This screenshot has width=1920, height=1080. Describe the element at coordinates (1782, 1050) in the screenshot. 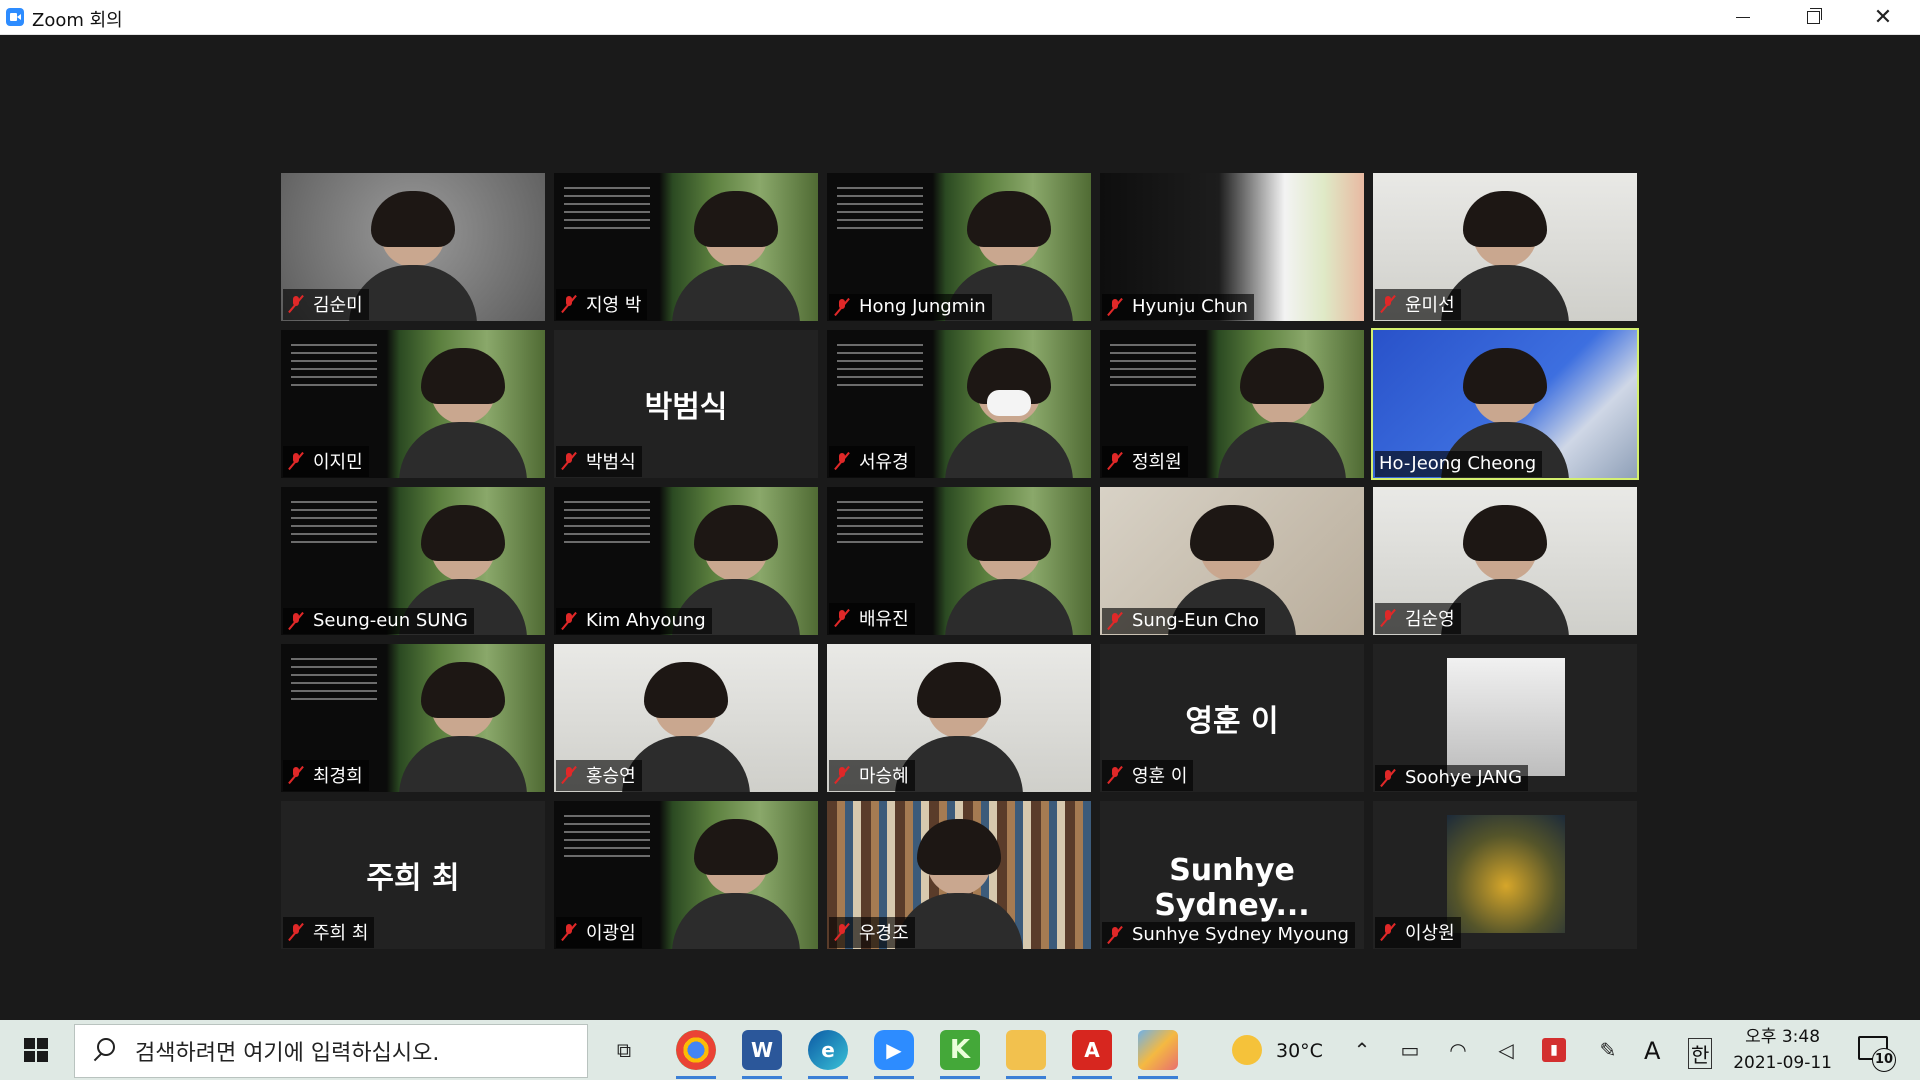

I see `taskbar-clock: 오후 3:48 2021-09-11` at that location.